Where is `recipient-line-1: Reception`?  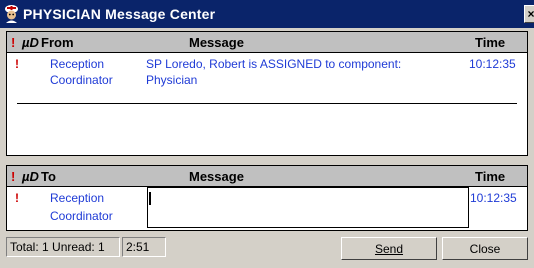
recipient-line-1: Reception is located at coordinates (77, 198).